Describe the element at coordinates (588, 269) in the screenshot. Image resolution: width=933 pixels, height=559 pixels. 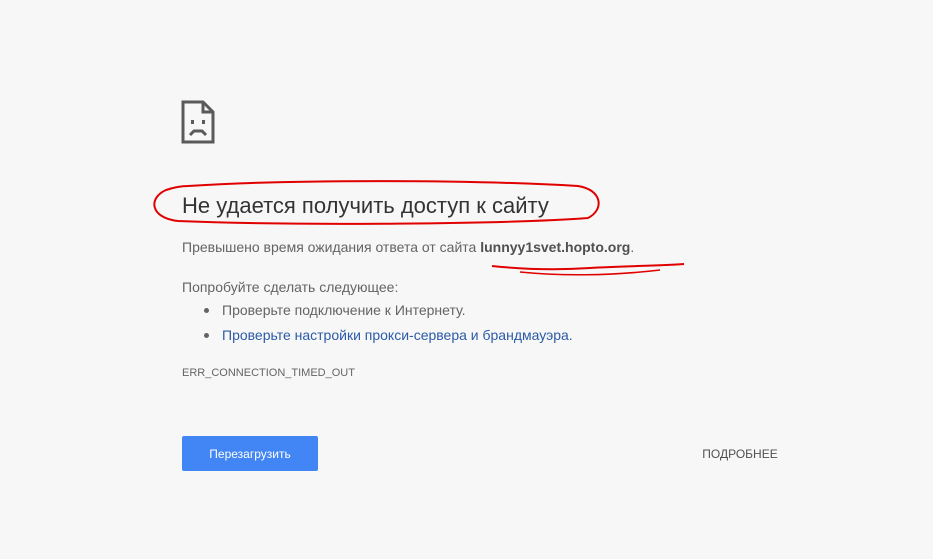
I see `red-annotation-underline` at that location.